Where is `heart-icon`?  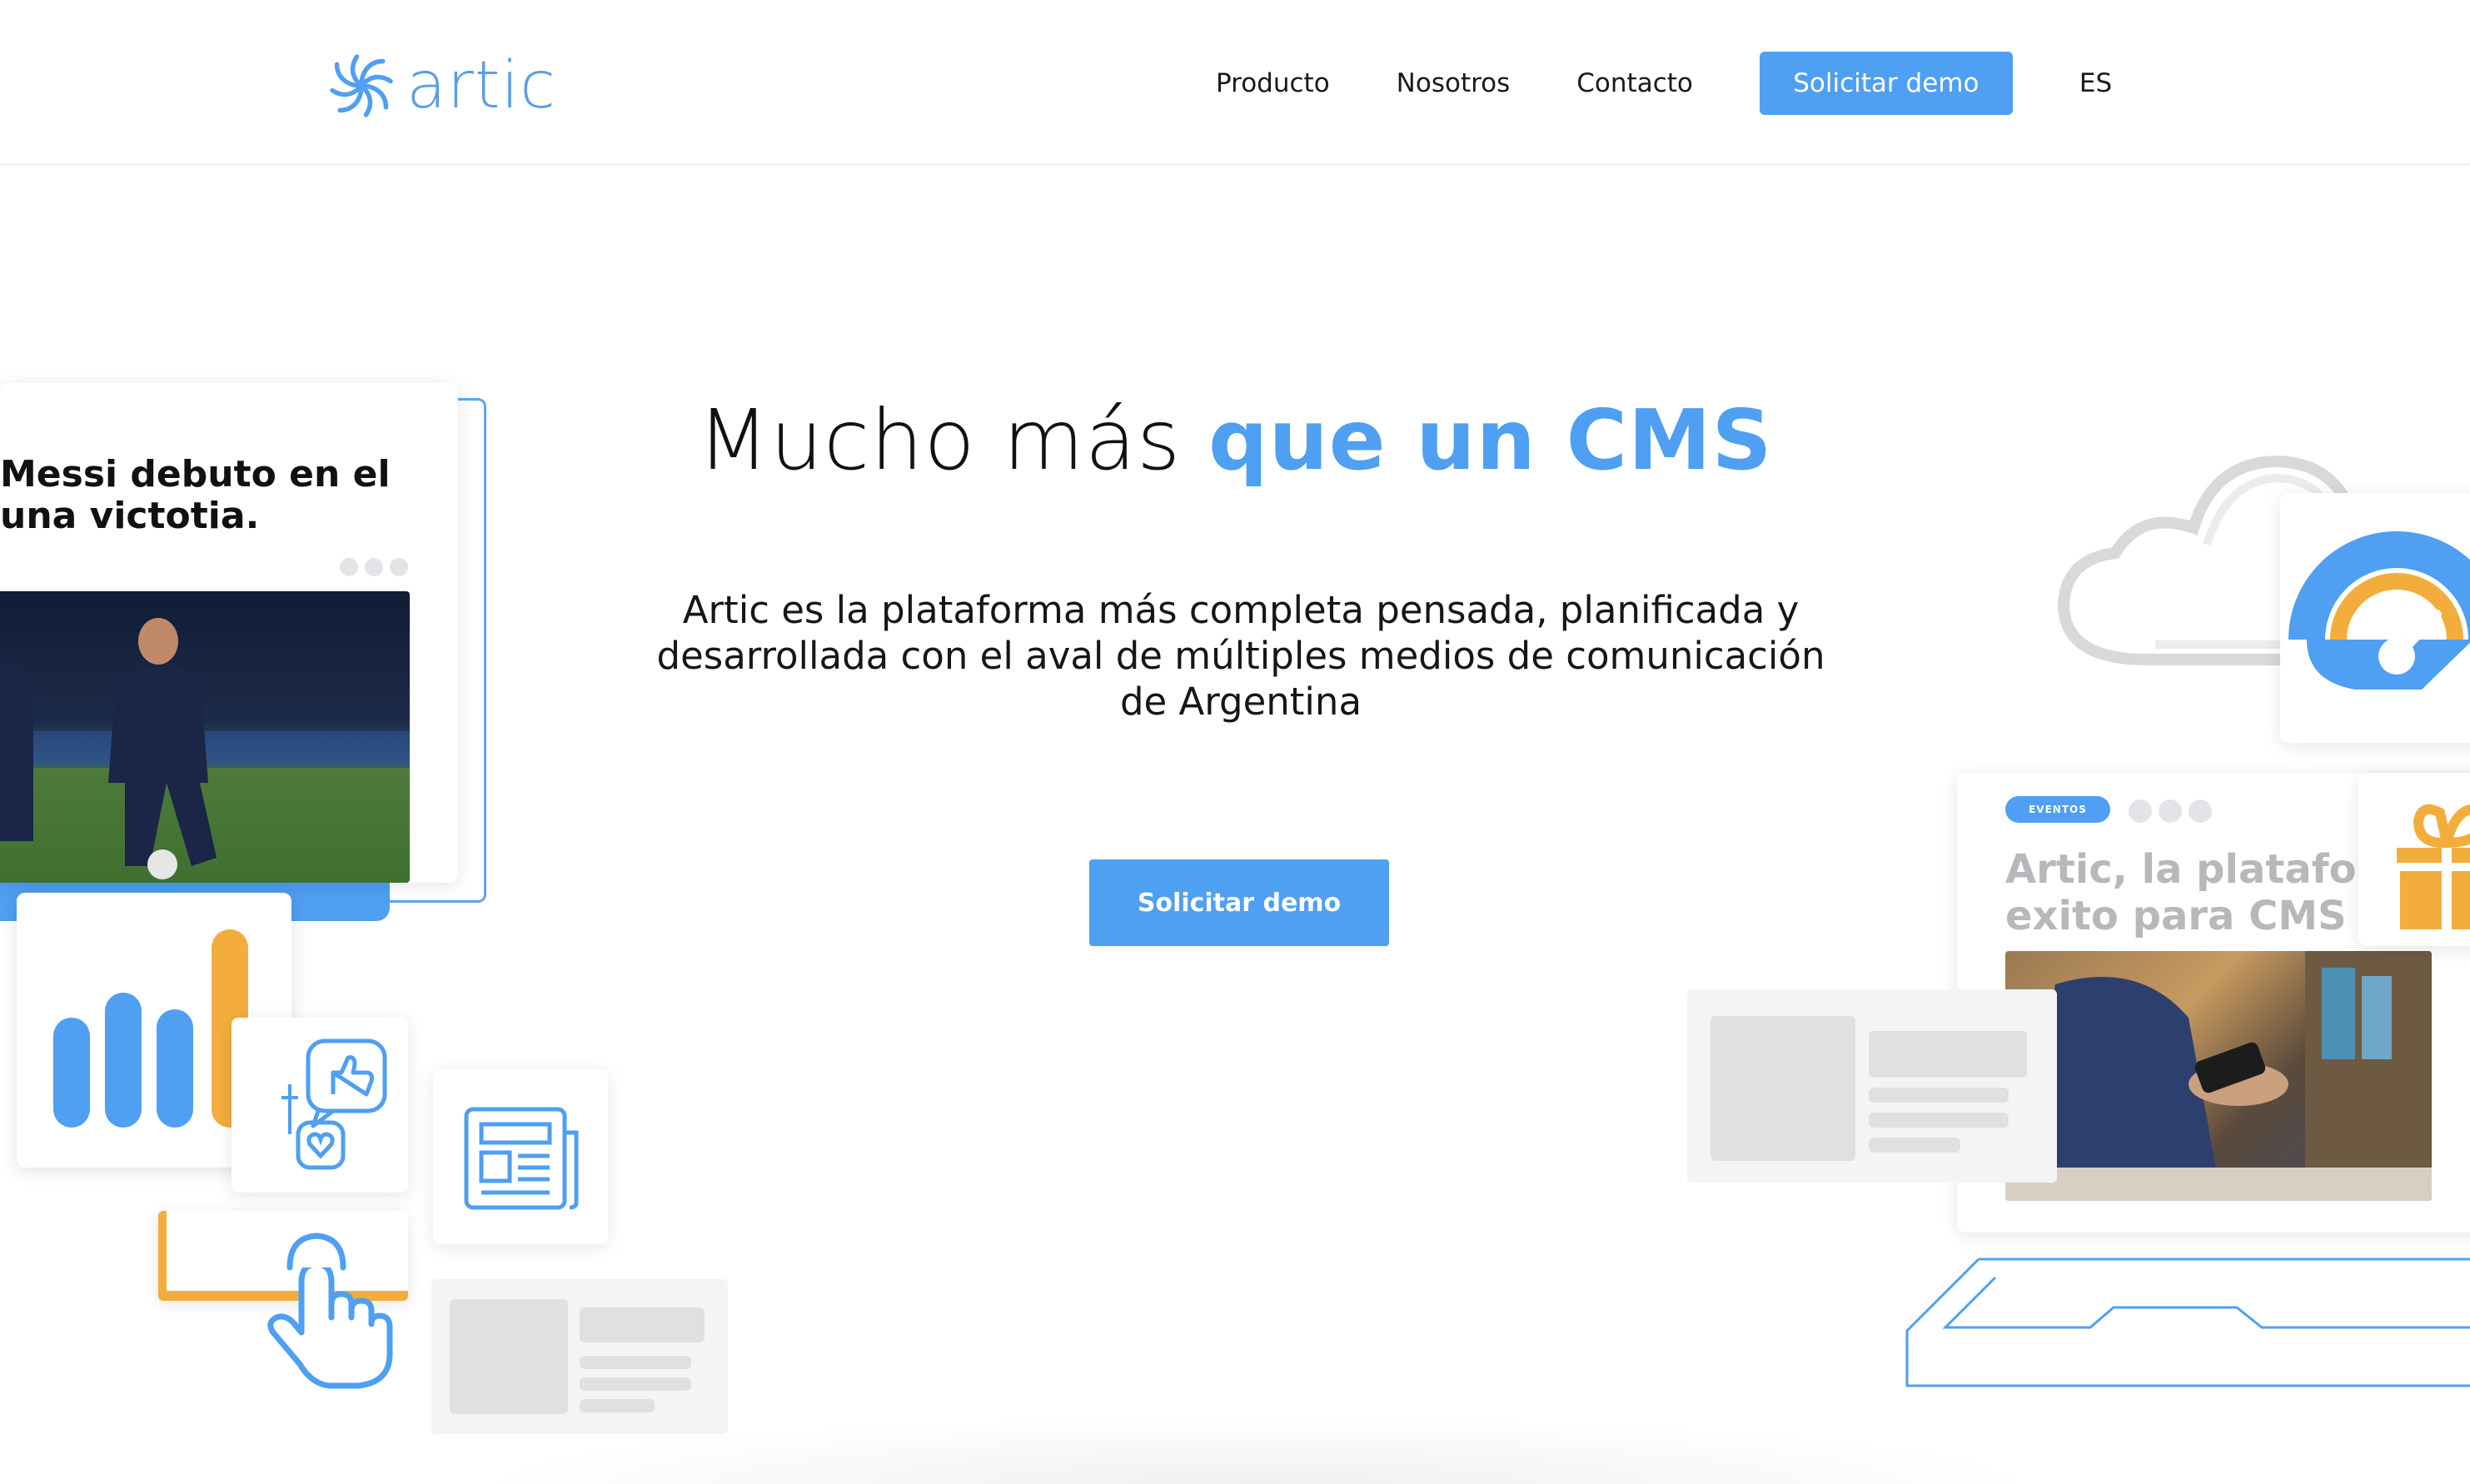 heart-icon is located at coordinates (321, 1145).